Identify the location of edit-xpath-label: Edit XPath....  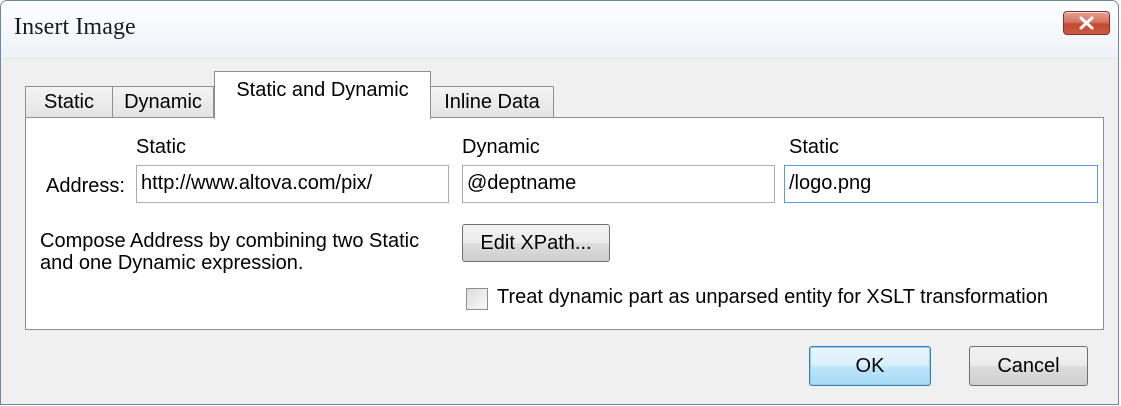
(536, 243).